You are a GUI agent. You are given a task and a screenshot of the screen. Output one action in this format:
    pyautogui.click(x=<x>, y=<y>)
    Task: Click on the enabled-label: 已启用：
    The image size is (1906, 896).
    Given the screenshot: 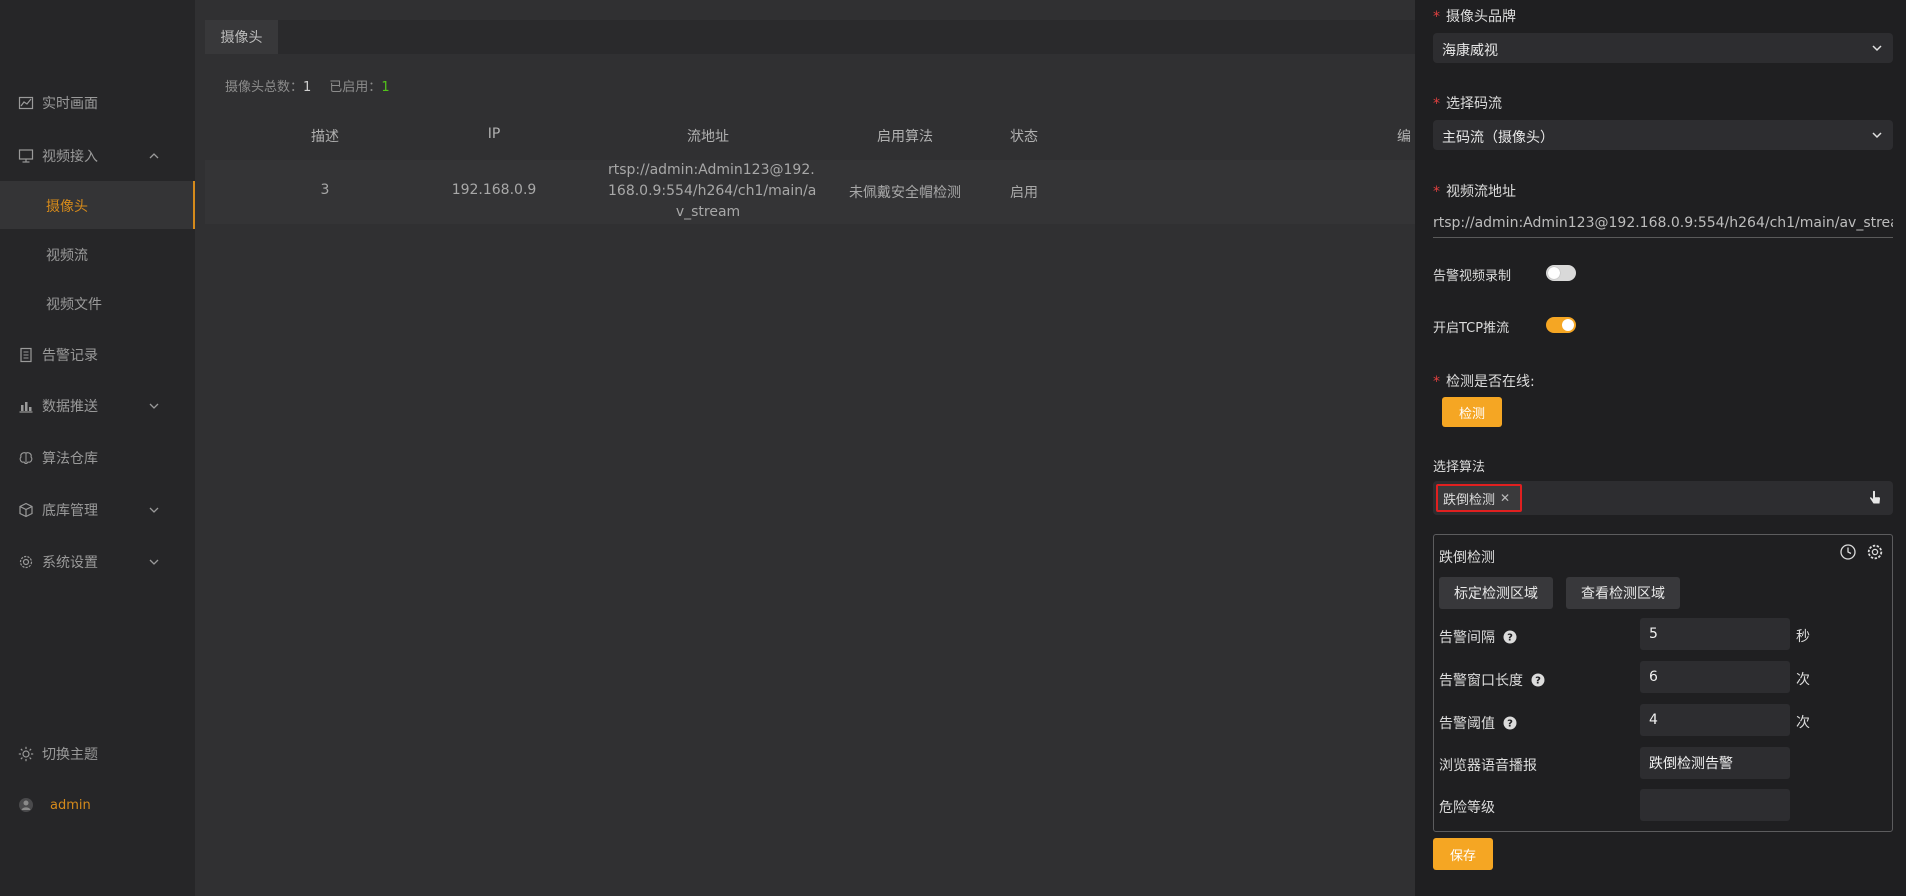 What is the action you would take?
    pyautogui.click(x=355, y=87)
    